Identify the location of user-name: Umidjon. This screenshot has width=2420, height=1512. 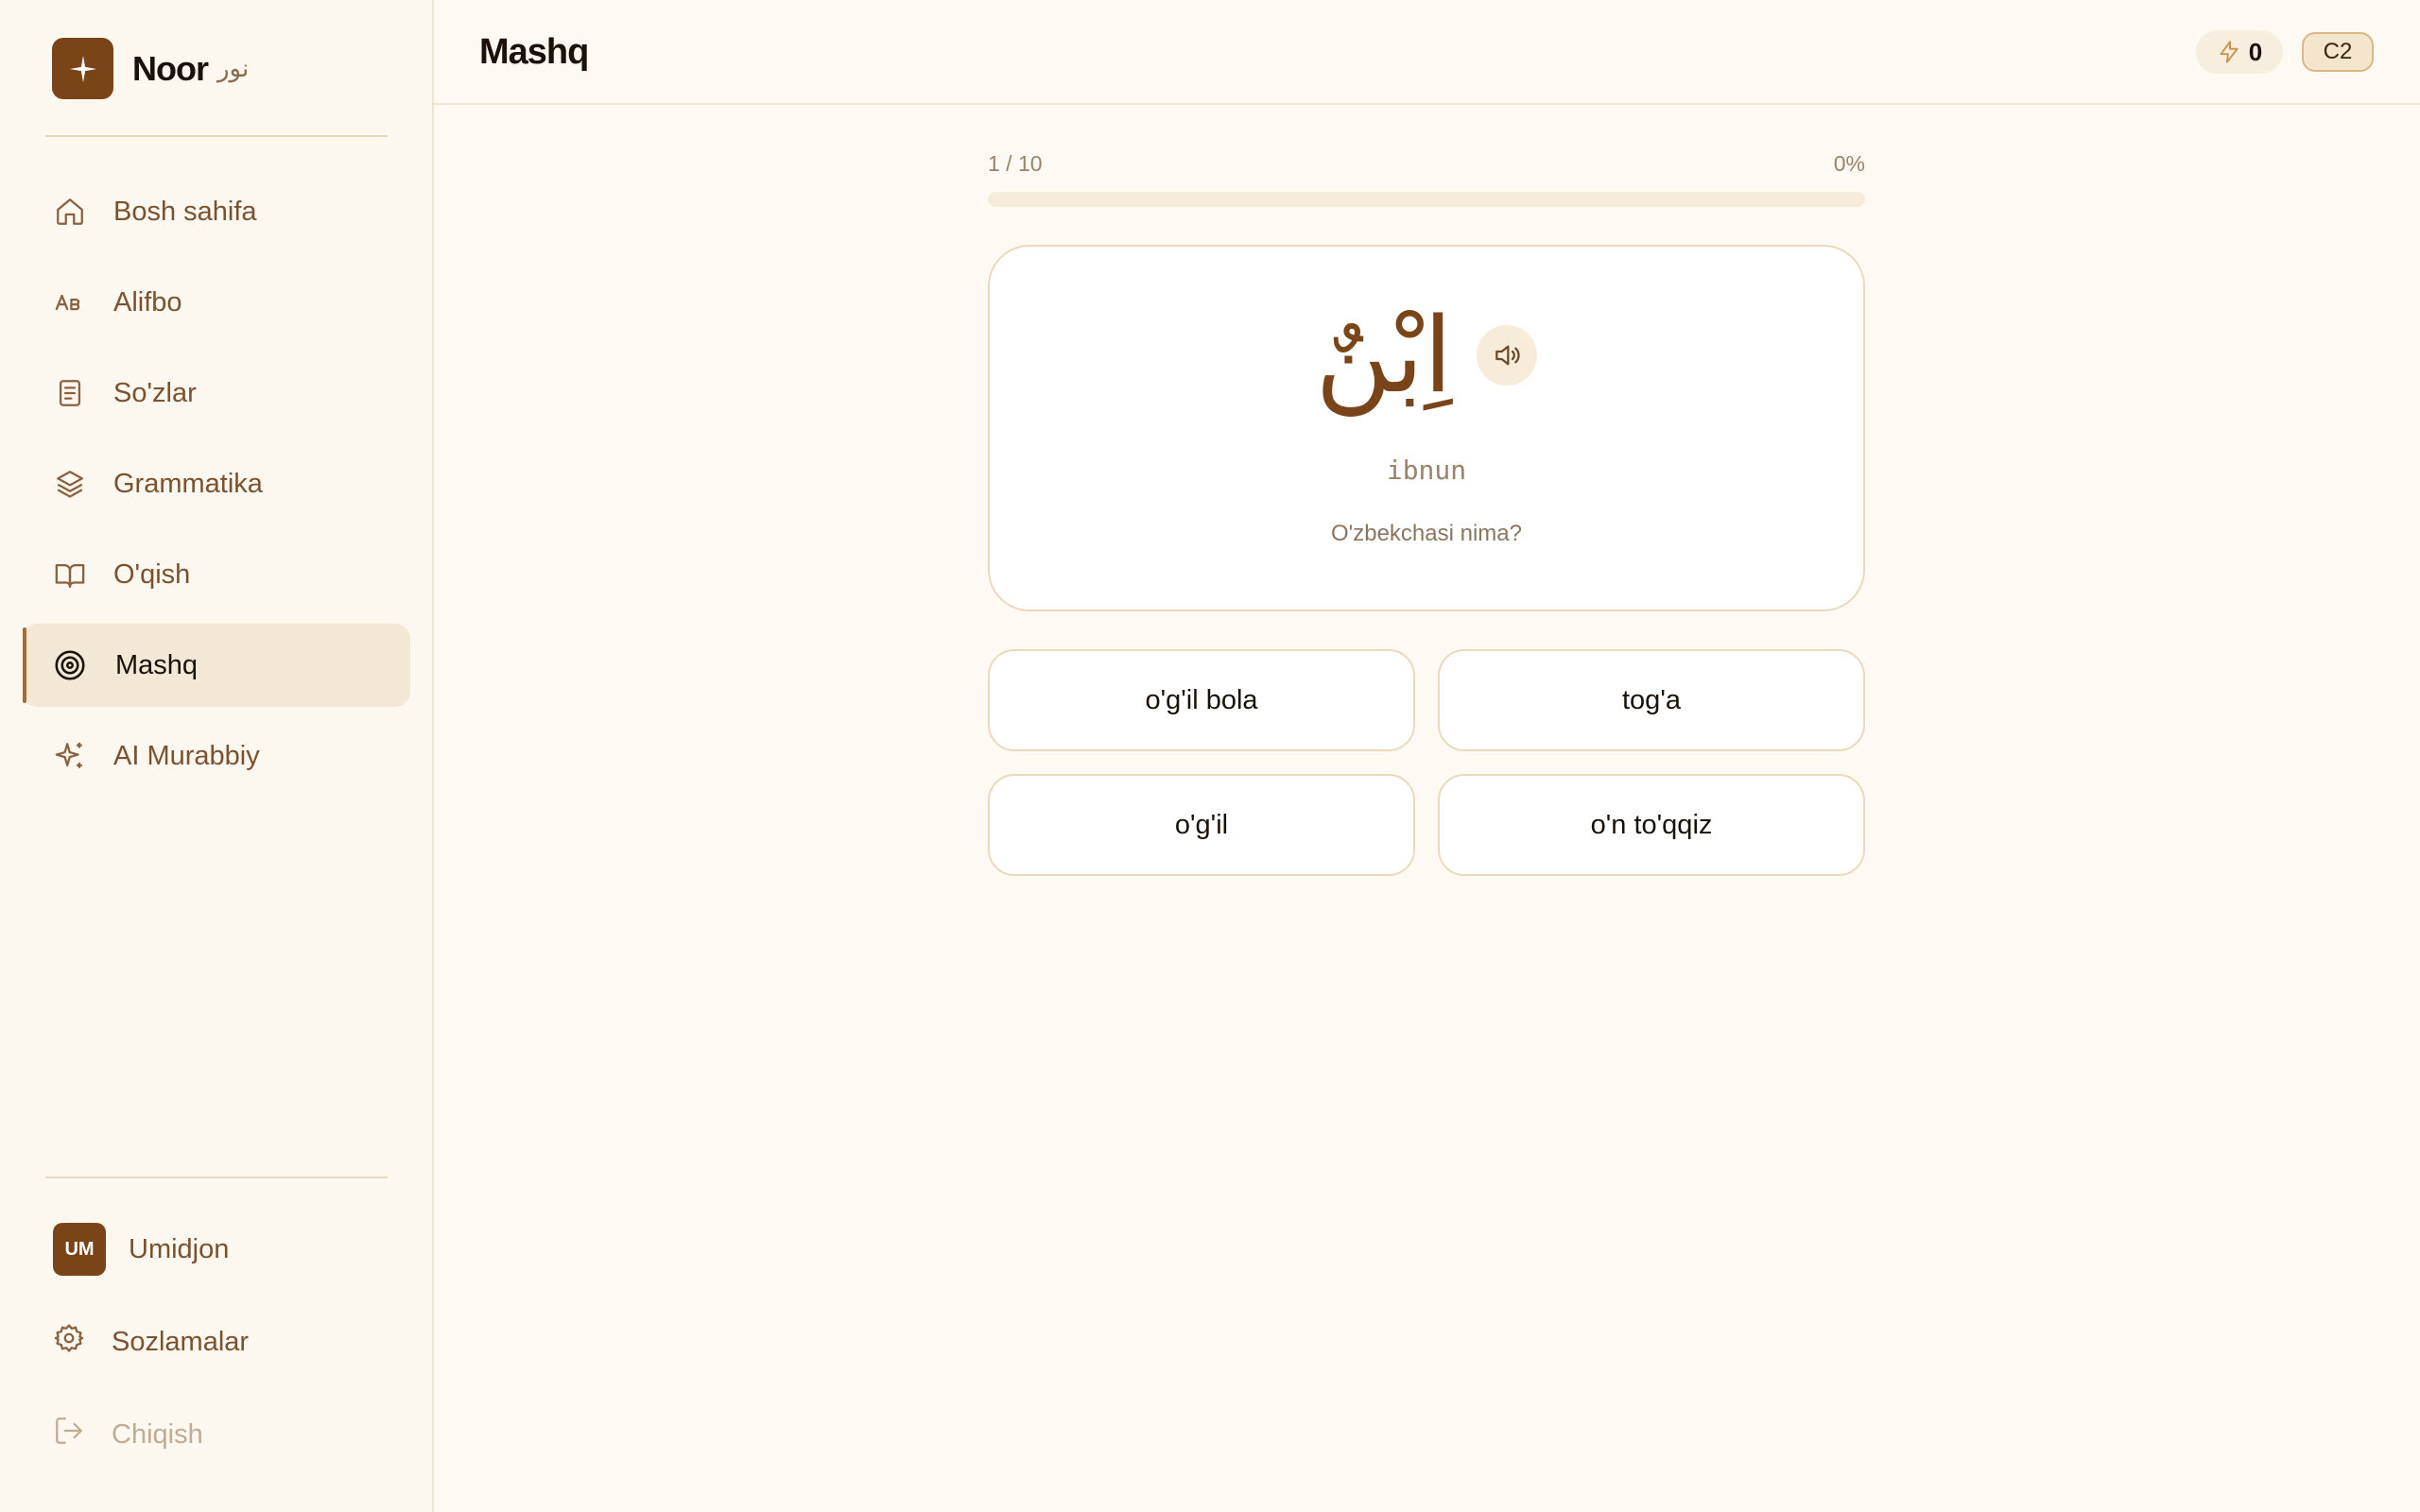
(179, 1248).